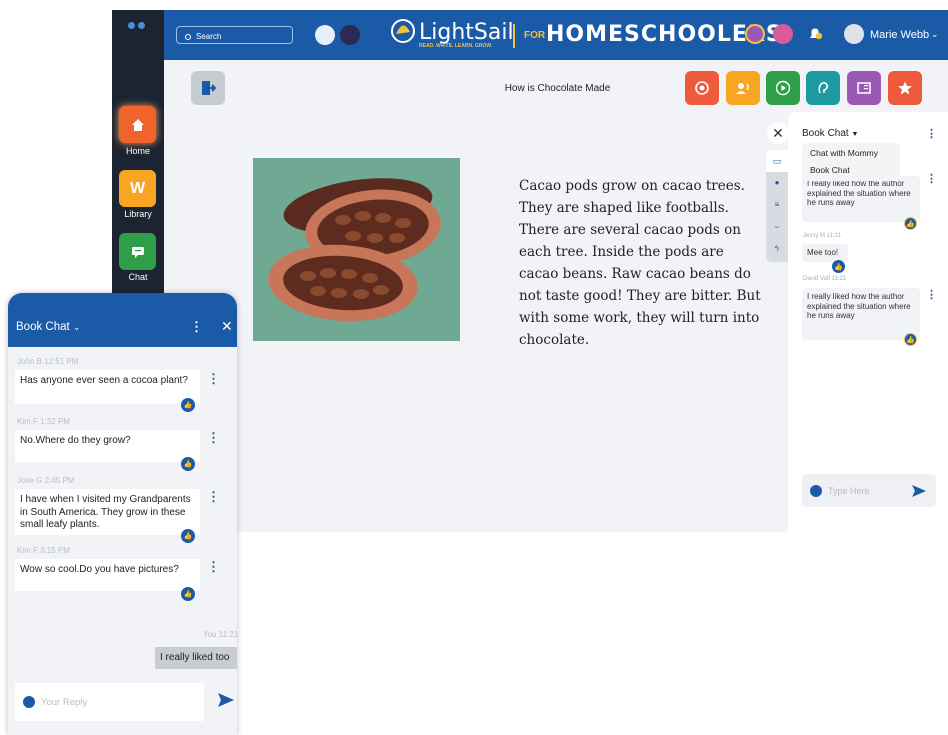 The height and width of the screenshot is (735, 948). Describe the element at coordinates (466, 32) in the screenshot. I see `logo-text: LightSail` at that location.